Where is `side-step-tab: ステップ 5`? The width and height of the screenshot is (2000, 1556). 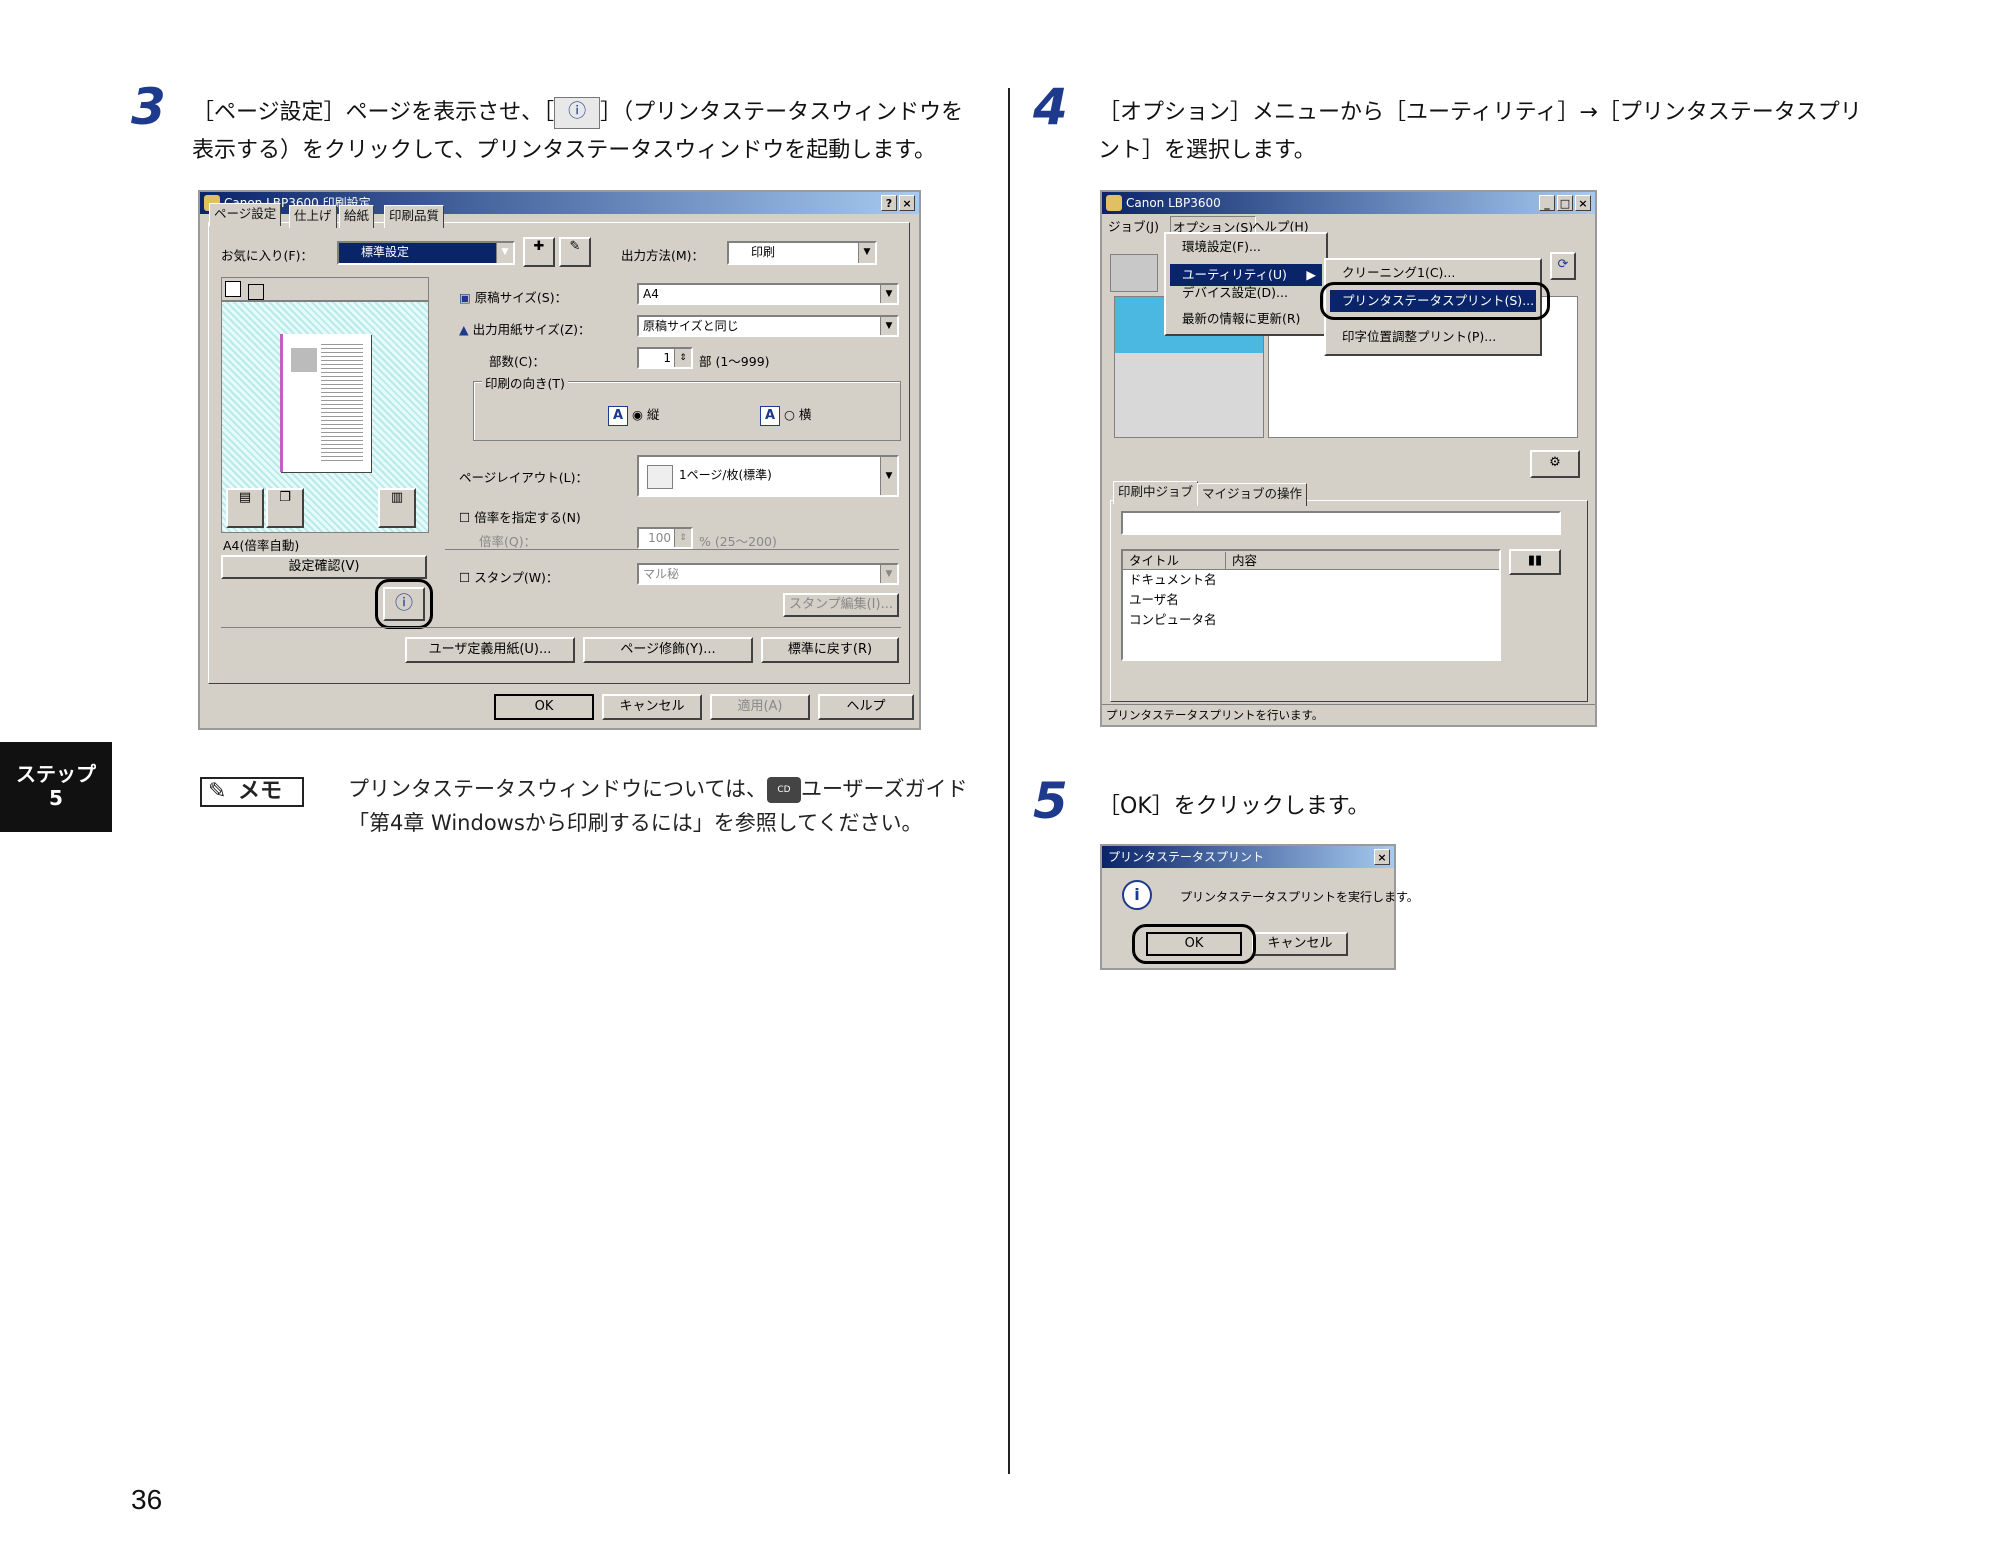
side-step-tab: ステップ 5 is located at coordinates (56, 787).